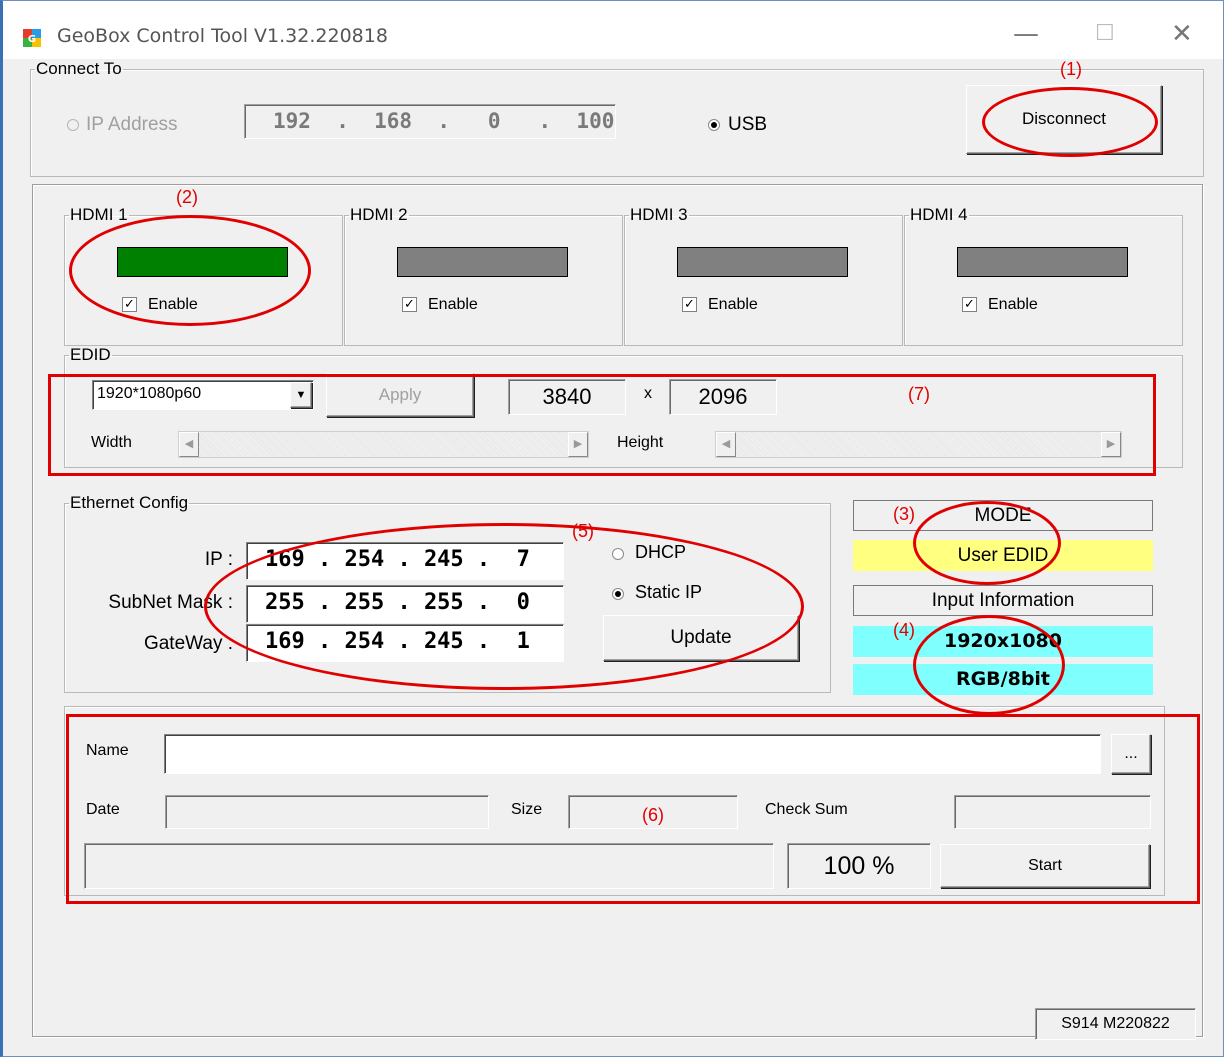  Describe the element at coordinates (527, 809) in the screenshot. I see `size-label: Size` at that location.